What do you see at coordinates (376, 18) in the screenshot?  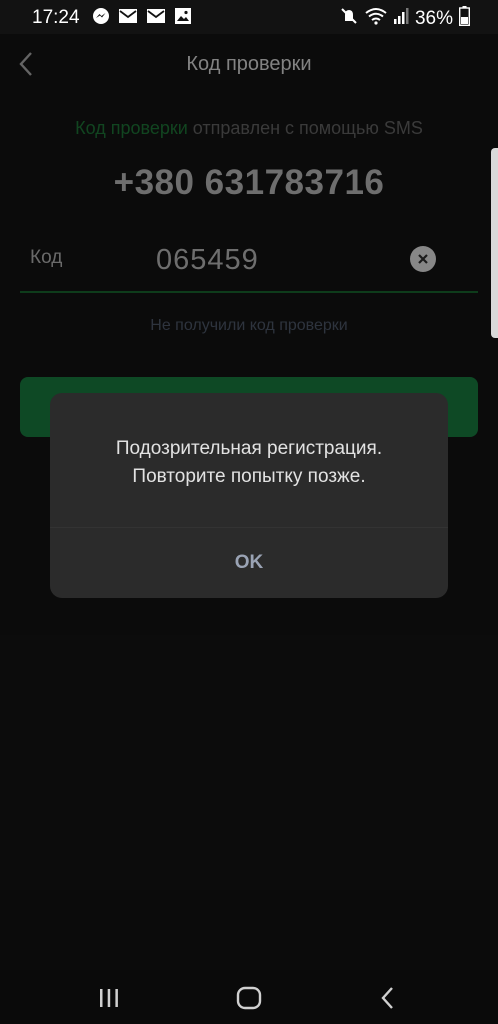 I see `wifi-icon` at bounding box center [376, 18].